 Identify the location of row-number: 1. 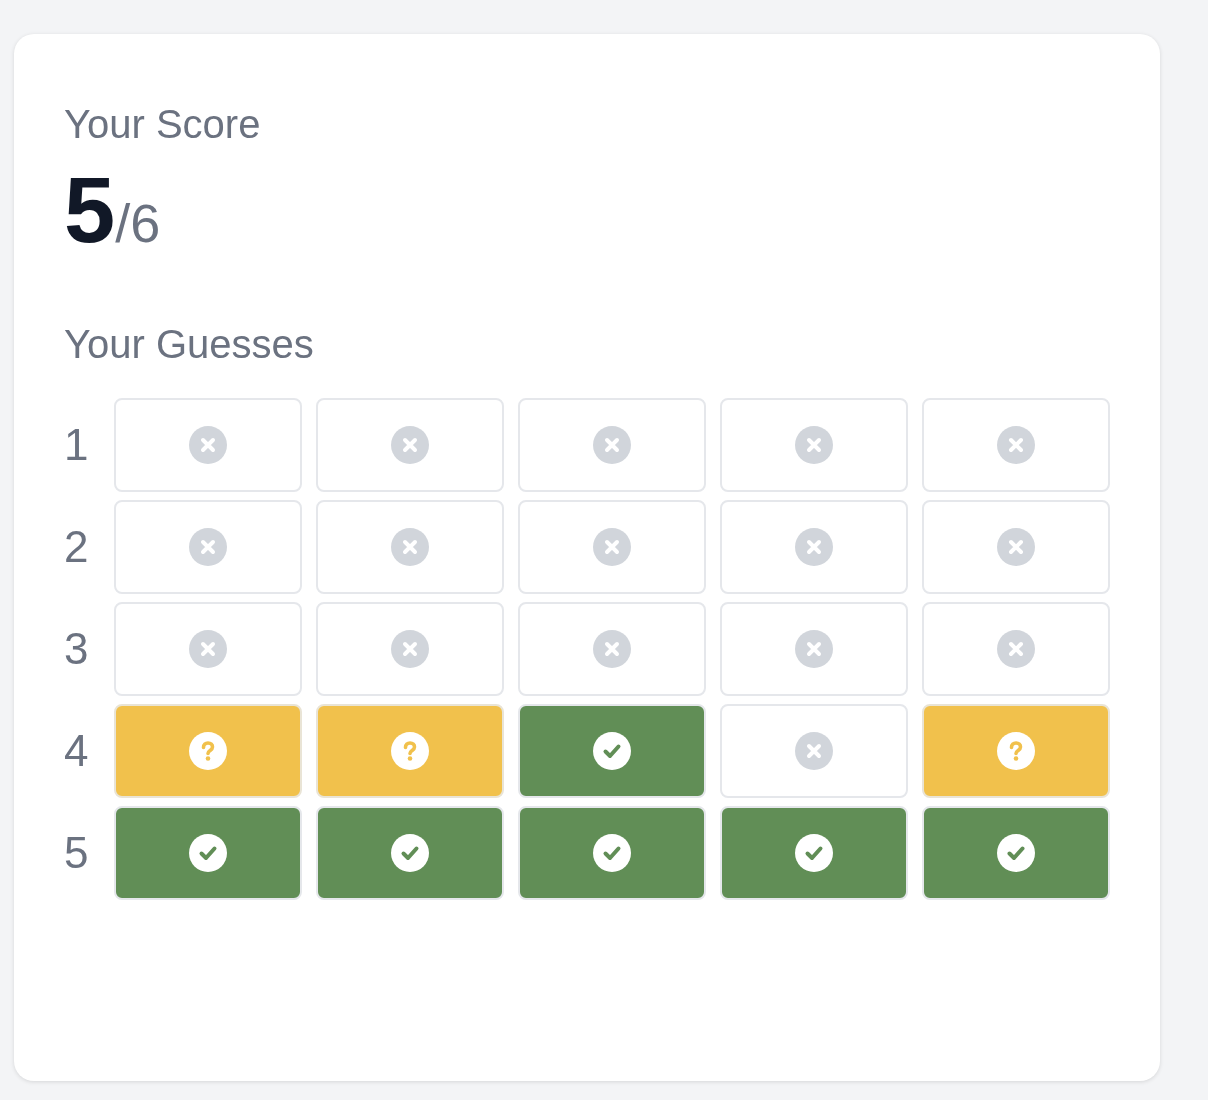
(76, 445).